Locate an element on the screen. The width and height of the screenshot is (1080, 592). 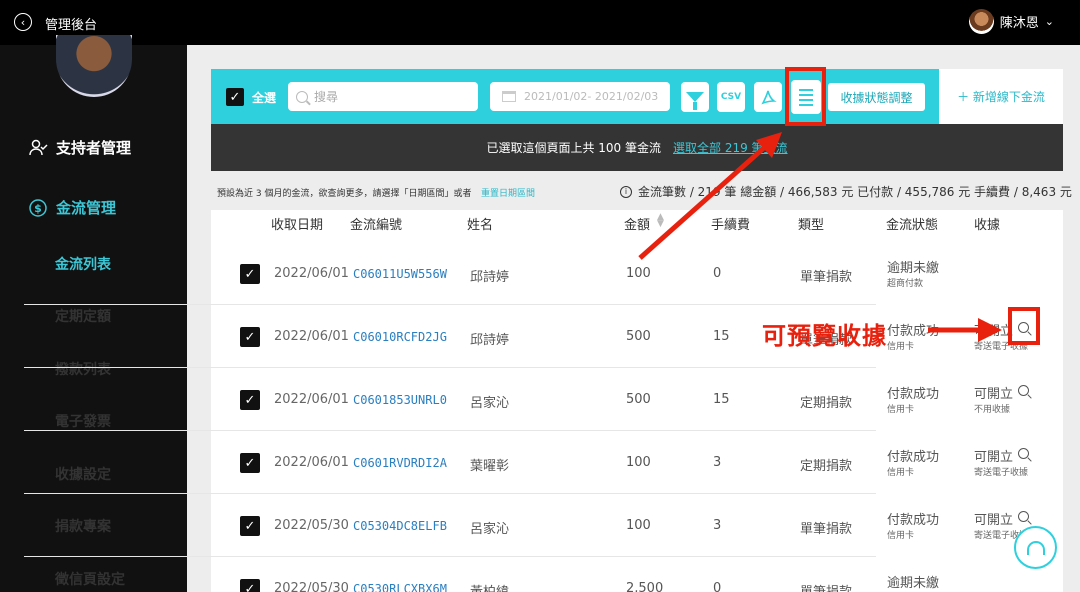
cell-amount: 500 is located at coordinates (638, 399).